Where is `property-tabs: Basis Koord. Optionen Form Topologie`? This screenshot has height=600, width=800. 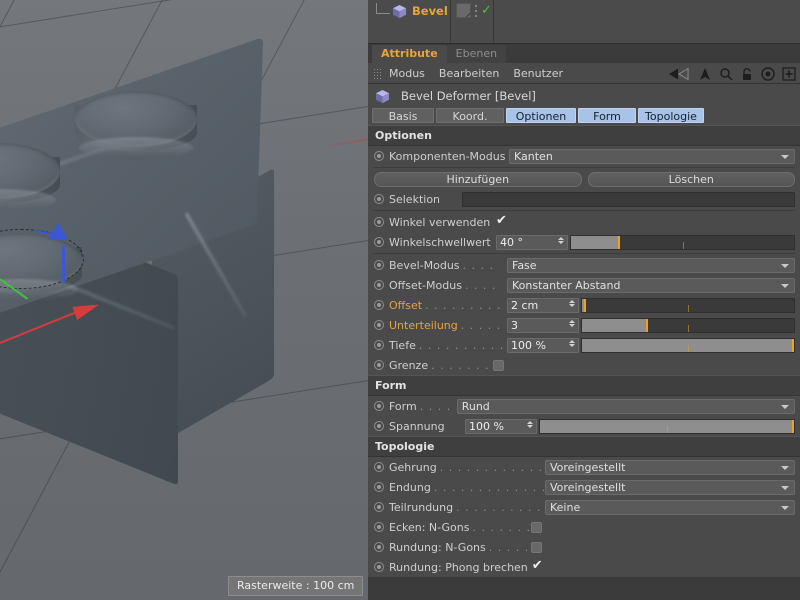
property-tabs: Basis Koord. Optionen Form Topologie is located at coordinates (584, 116).